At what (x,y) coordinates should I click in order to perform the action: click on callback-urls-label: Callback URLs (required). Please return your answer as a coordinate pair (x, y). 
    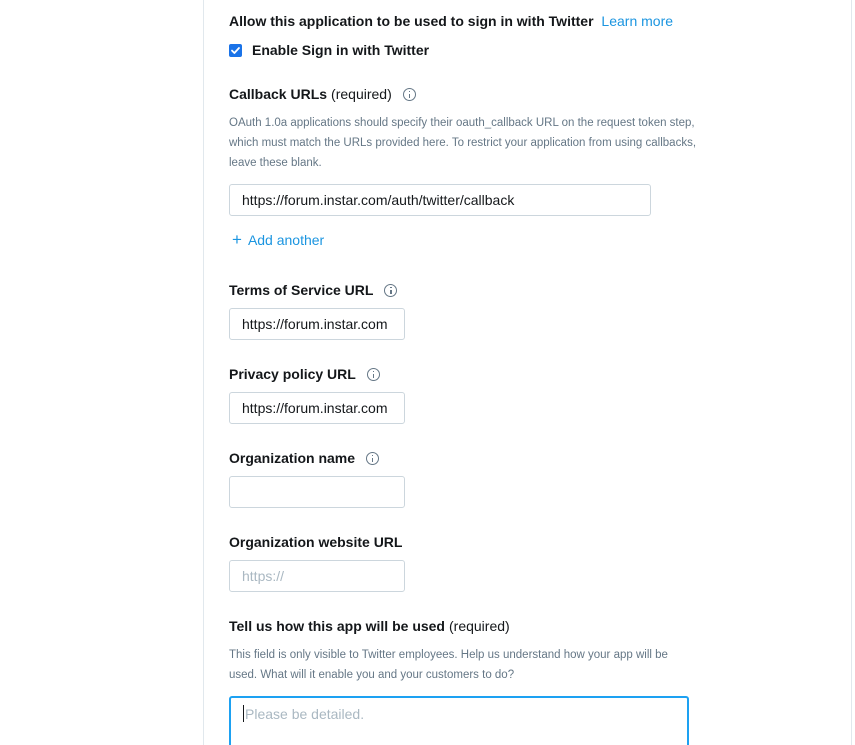
    Looking at the image, I should click on (322, 94).